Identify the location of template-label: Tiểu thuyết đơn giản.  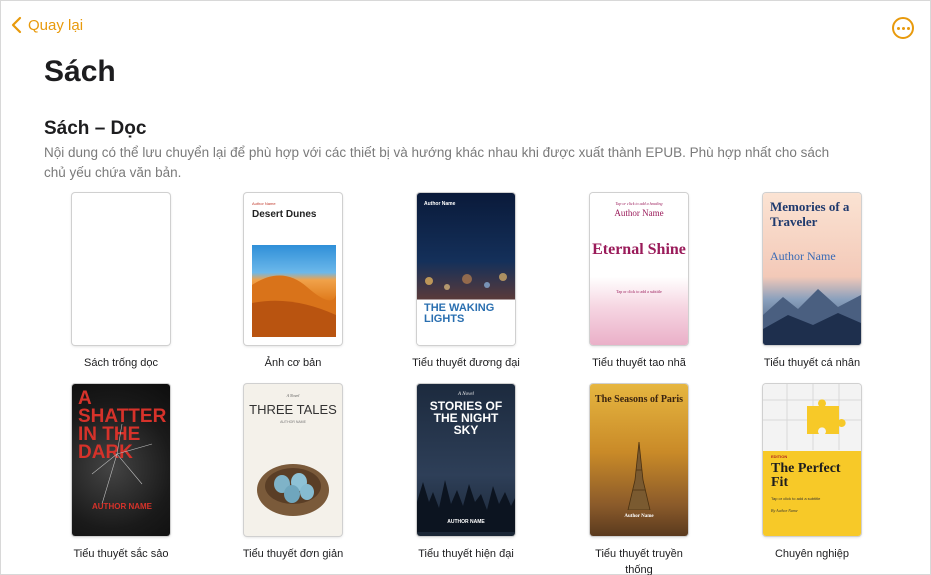
(293, 554).